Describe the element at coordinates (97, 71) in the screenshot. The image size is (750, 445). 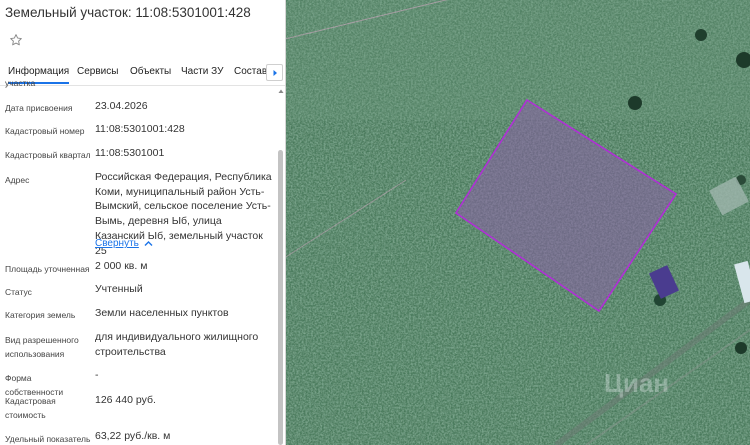
I see `tab-services: Сервисы` at that location.